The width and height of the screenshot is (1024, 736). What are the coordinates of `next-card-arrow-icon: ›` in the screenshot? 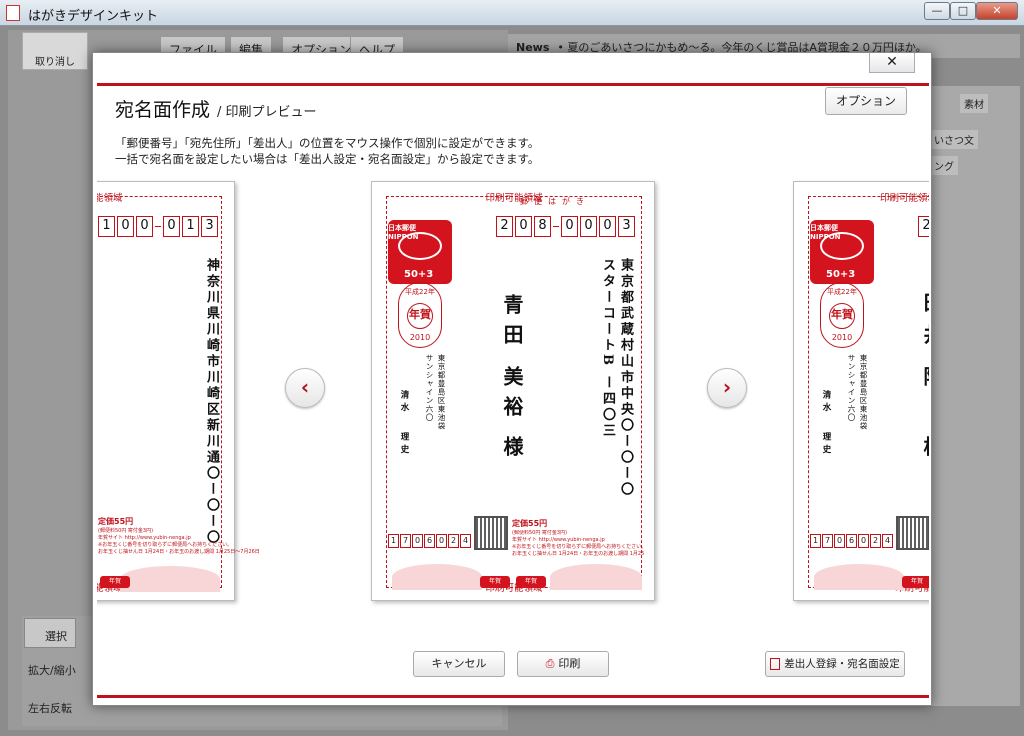 It's located at (727, 388).